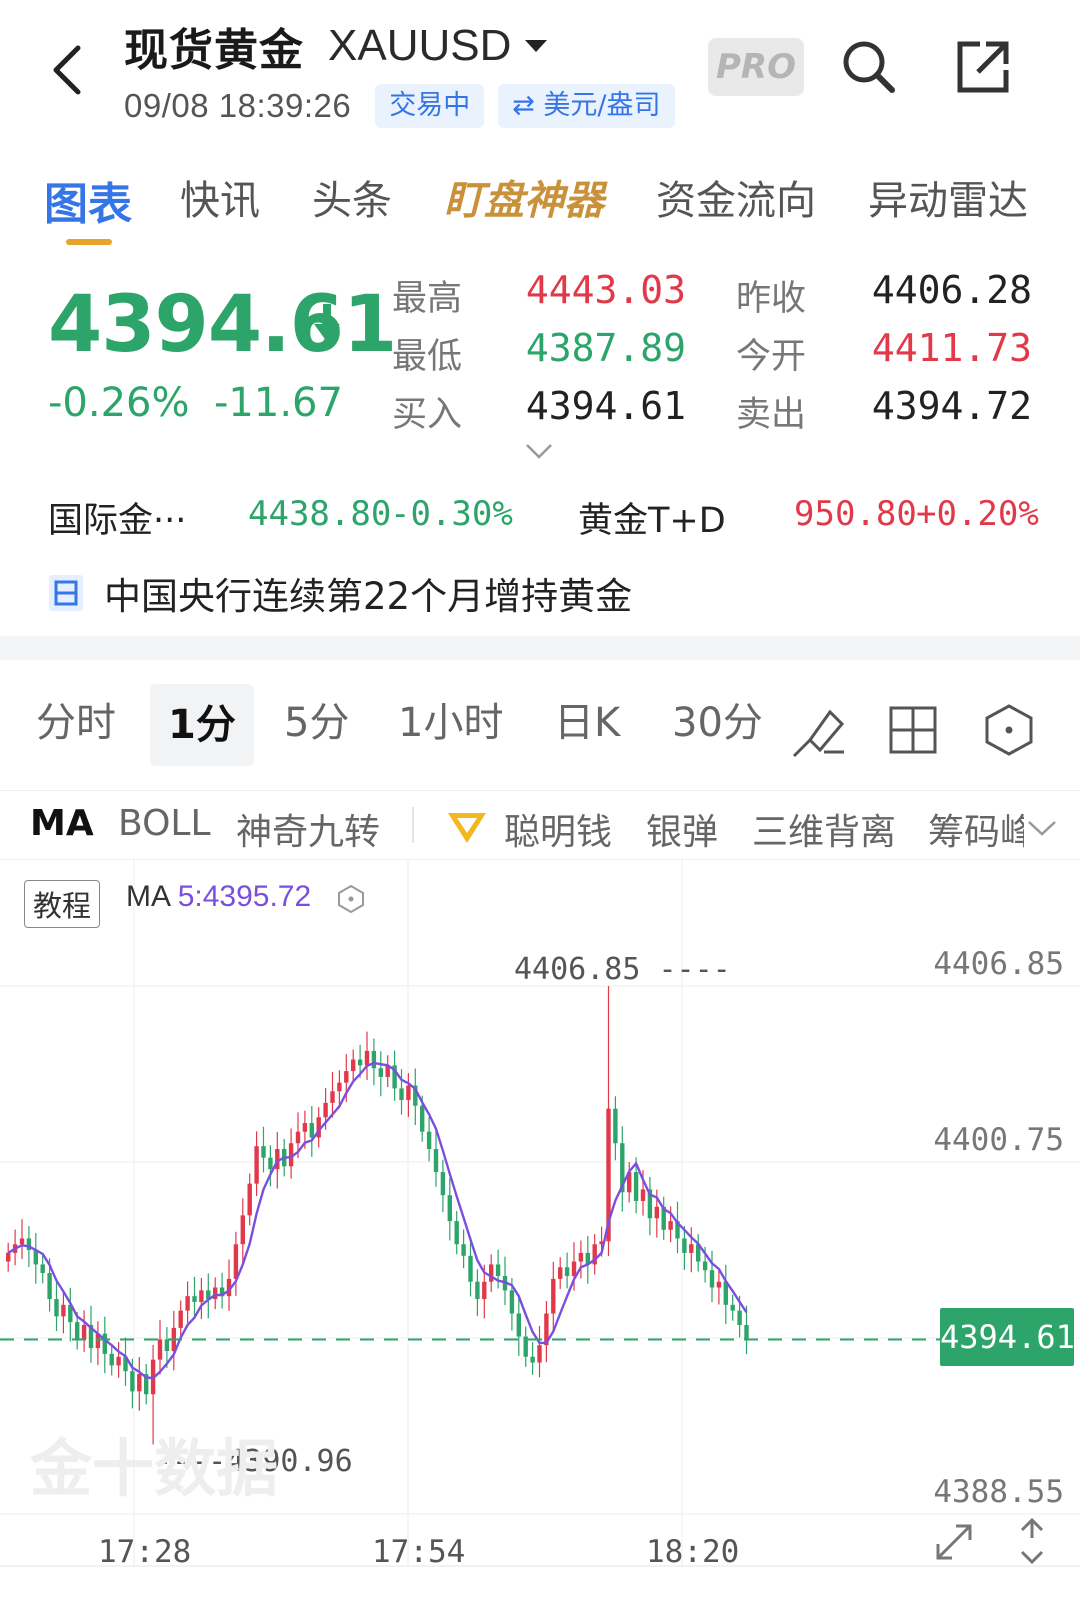 Image resolution: width=1080 pixels, height=1619 pixels. What do you see at coordinates (62, 823) in the screenshot?
I see `indicator-ma: MA` at bounding box center [62, 823].